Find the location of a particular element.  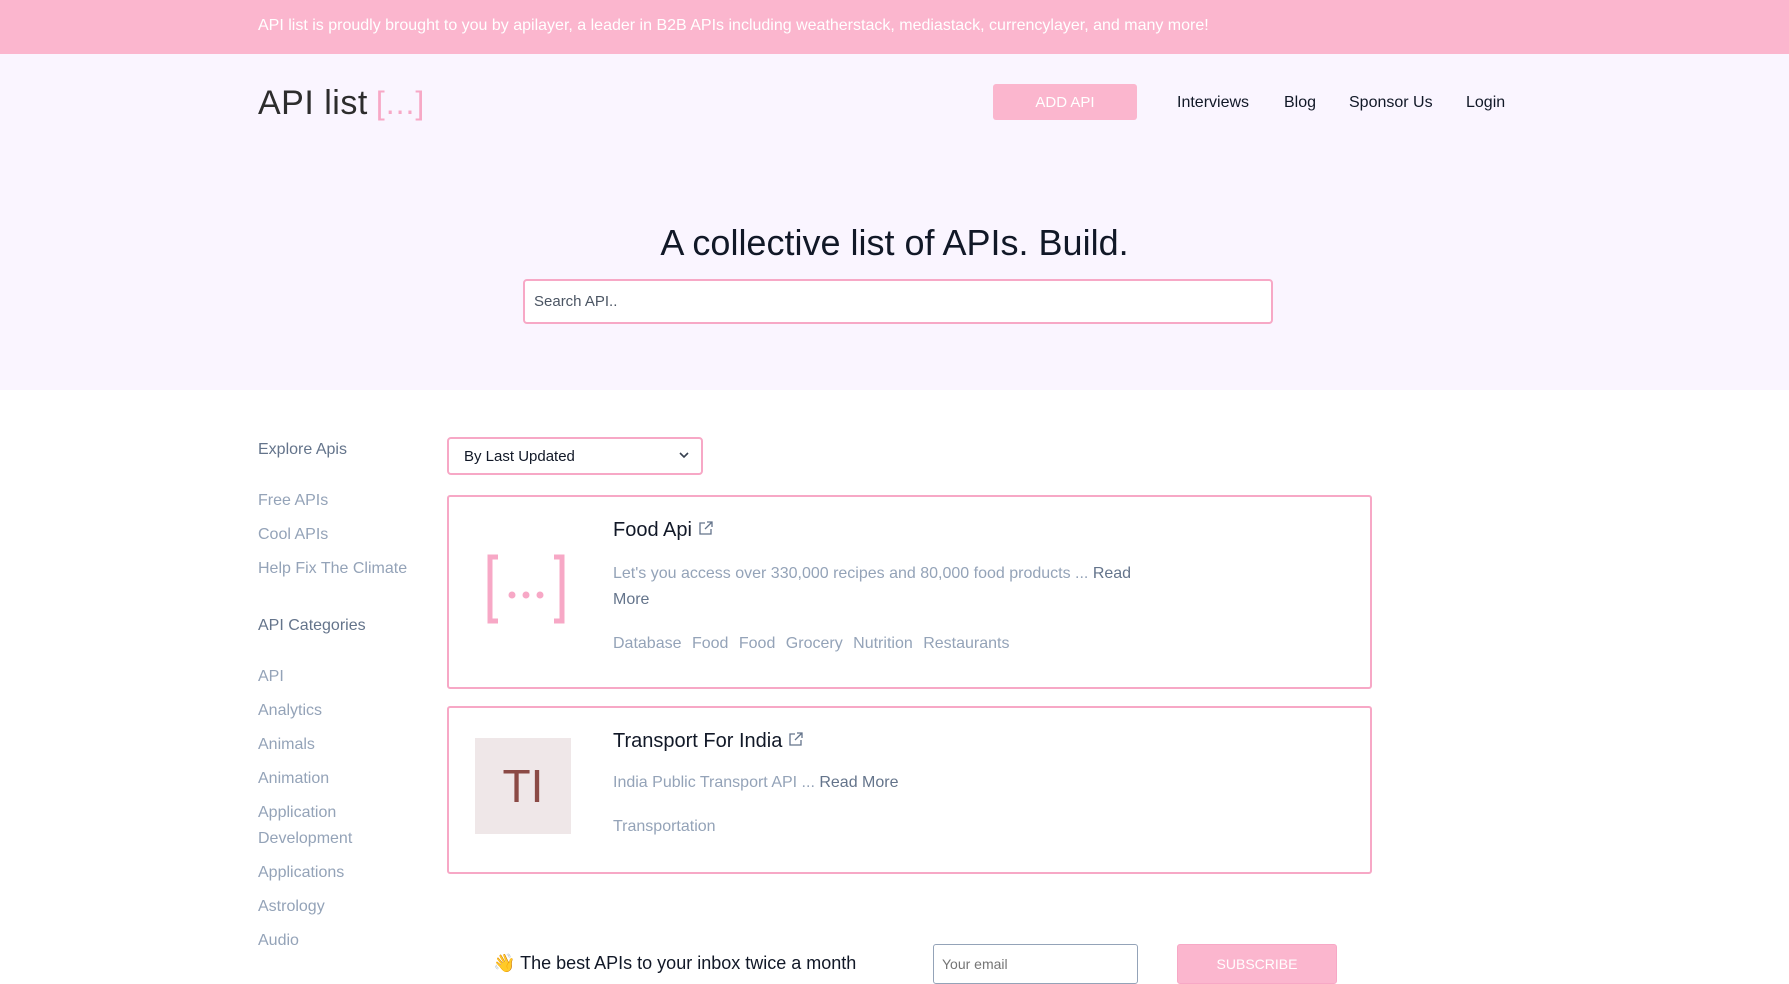

nav-sponsor-us: Sponsor Us is located at coordinates (1391, 103).